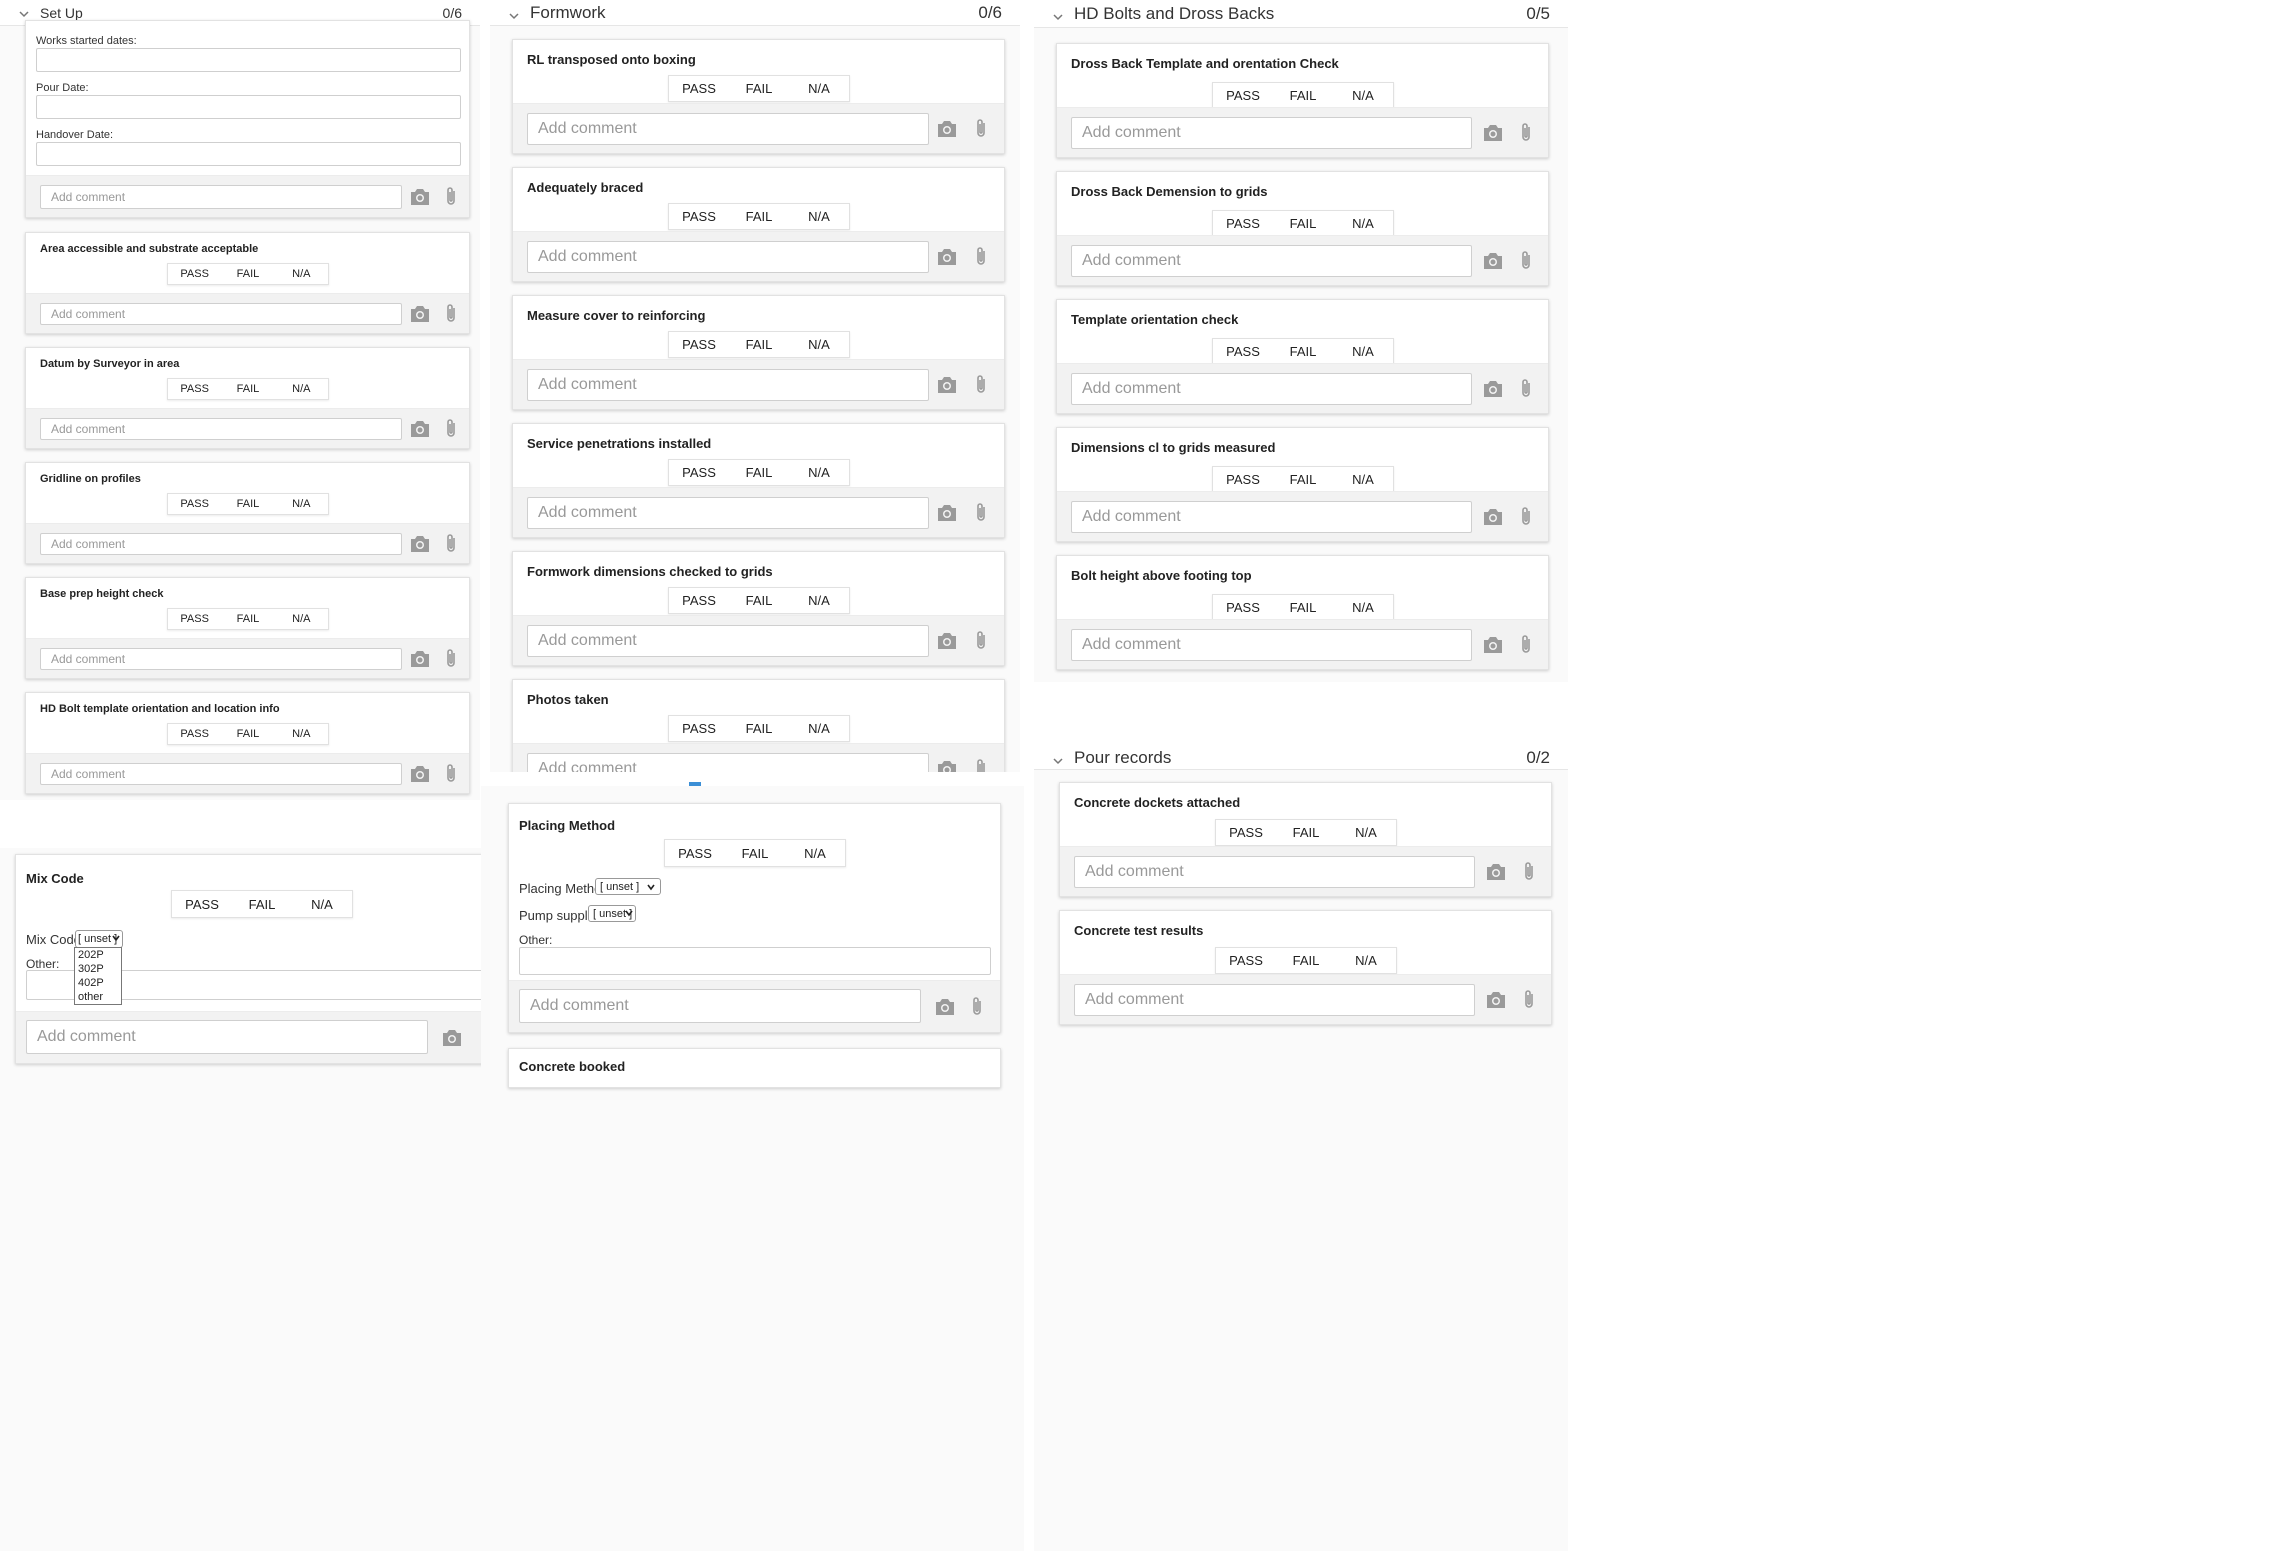 The image size is (2285, 1551). Describe the element at coordinates (1058, 758) in the screenshot. I see `chevron-down-icon` at that location.